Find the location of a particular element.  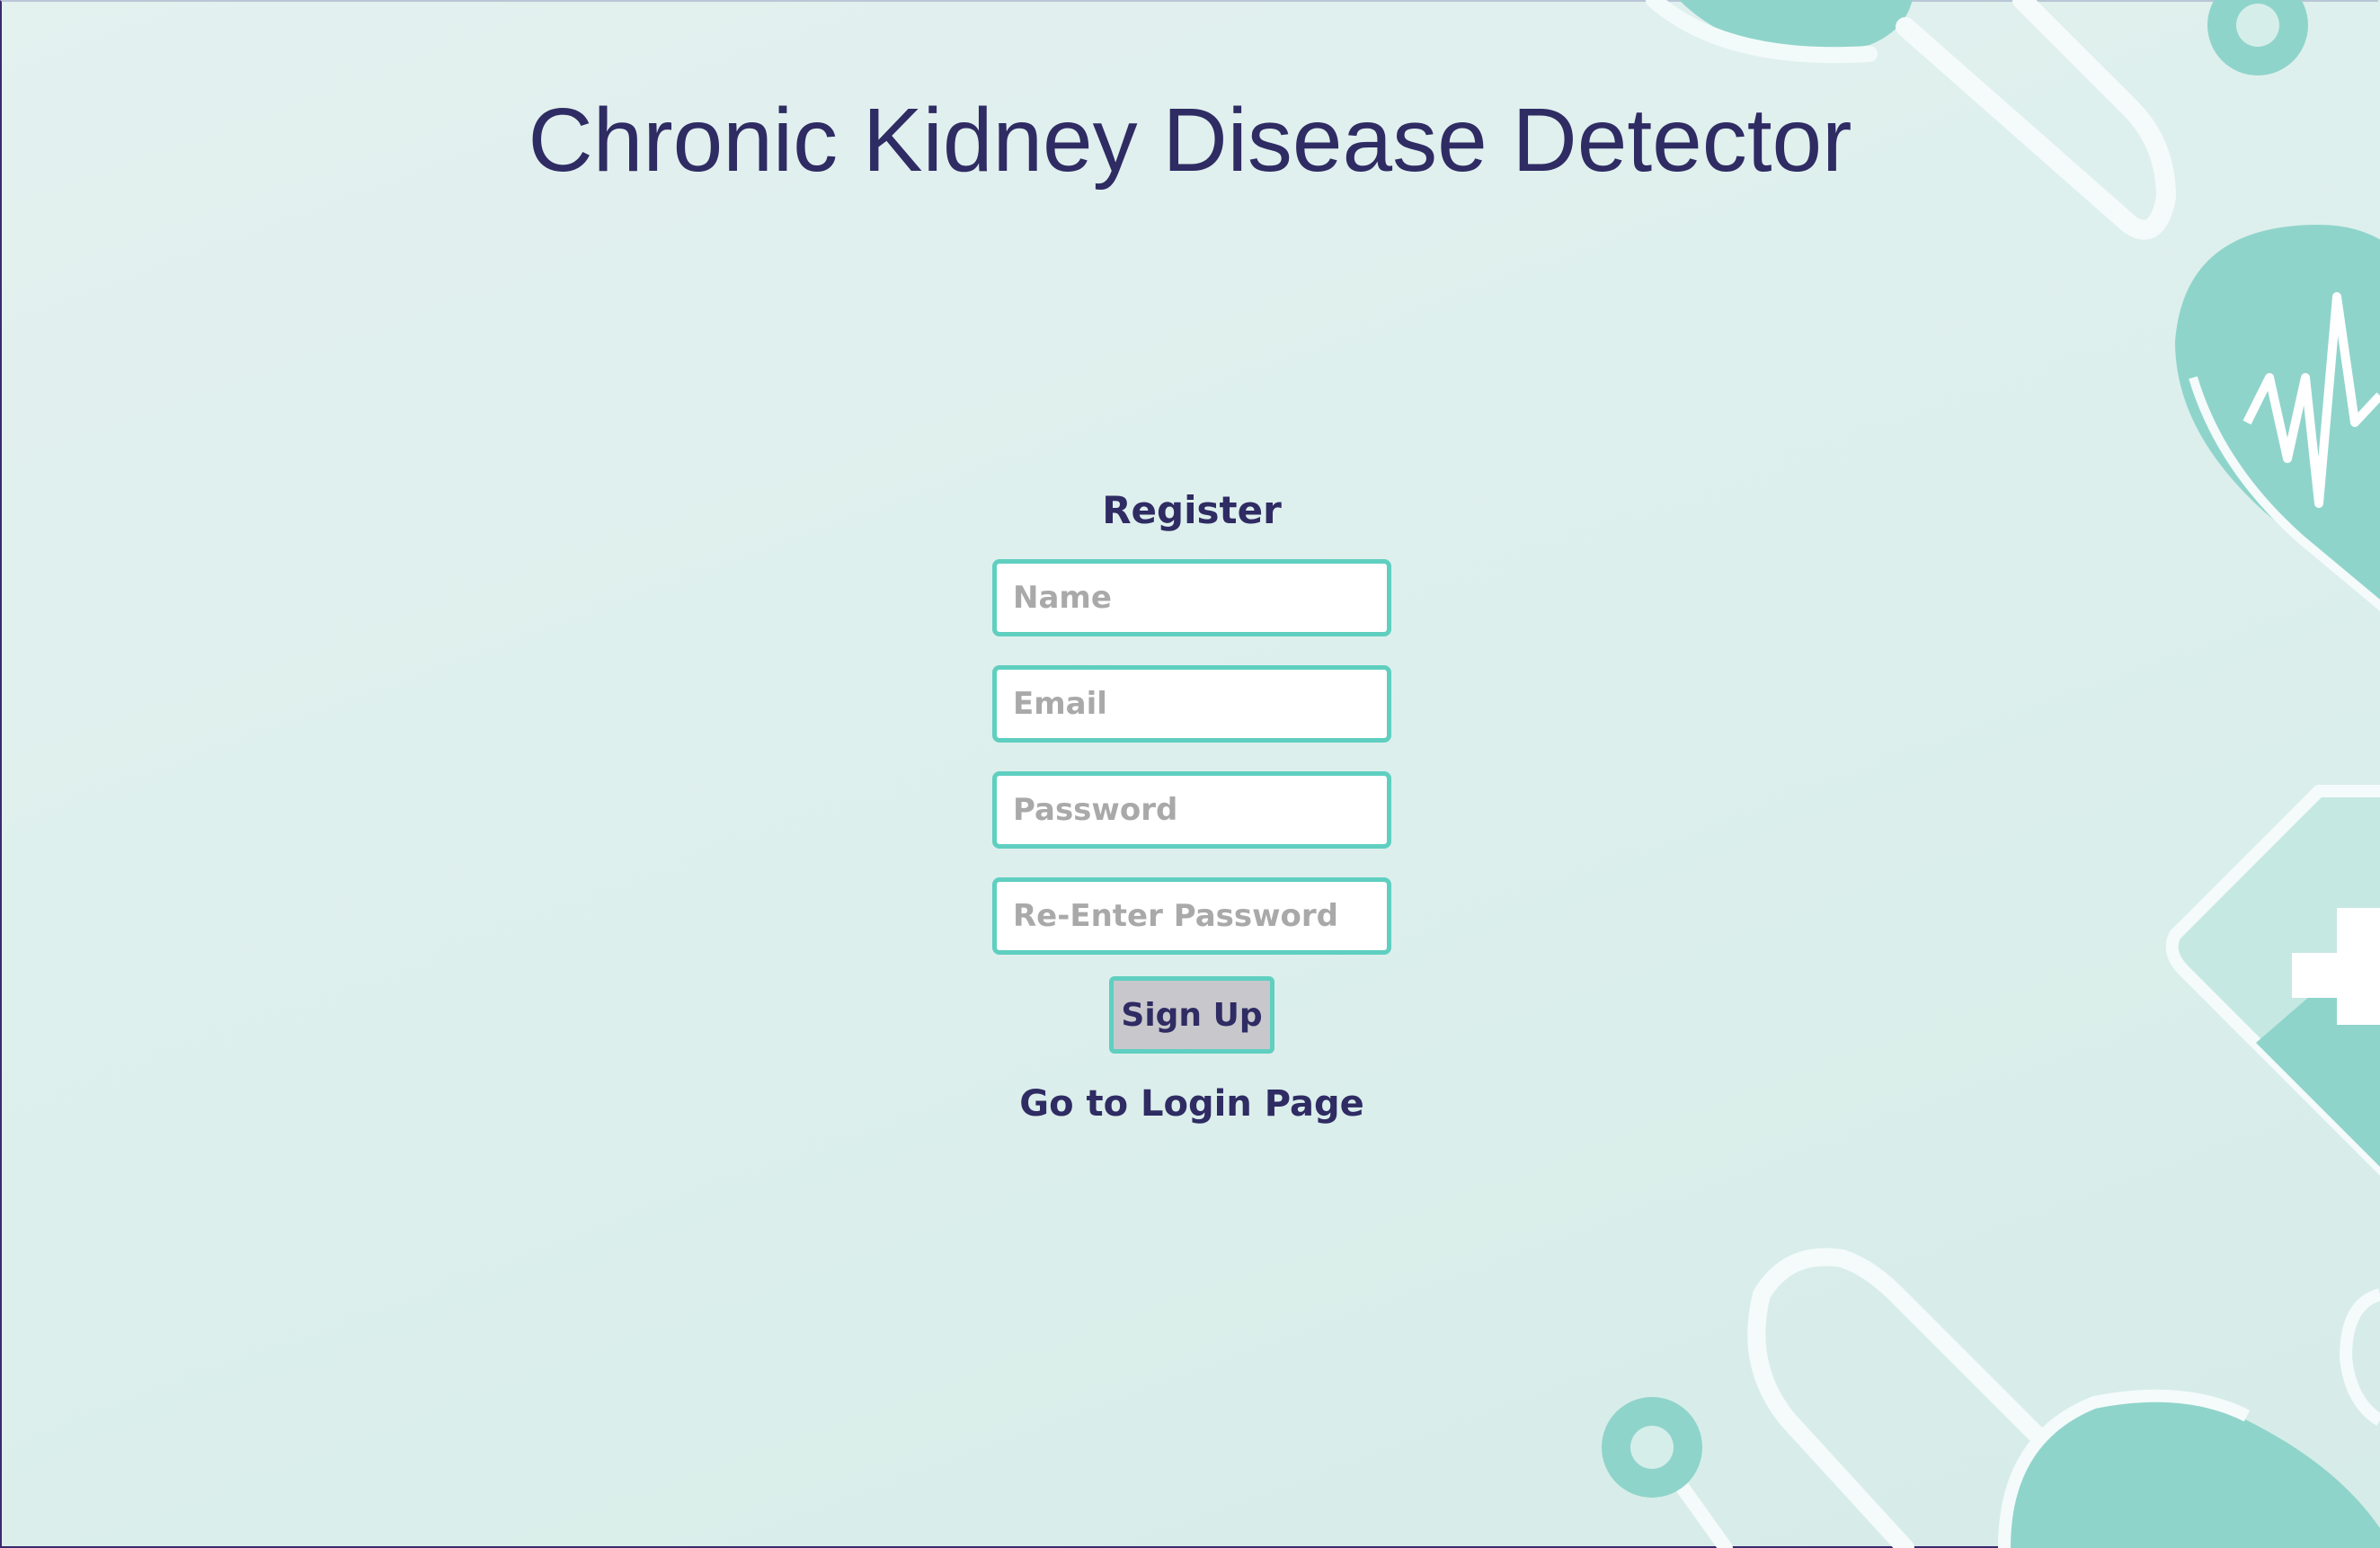

reenter-password-field is located at coordinates (1191, 916).